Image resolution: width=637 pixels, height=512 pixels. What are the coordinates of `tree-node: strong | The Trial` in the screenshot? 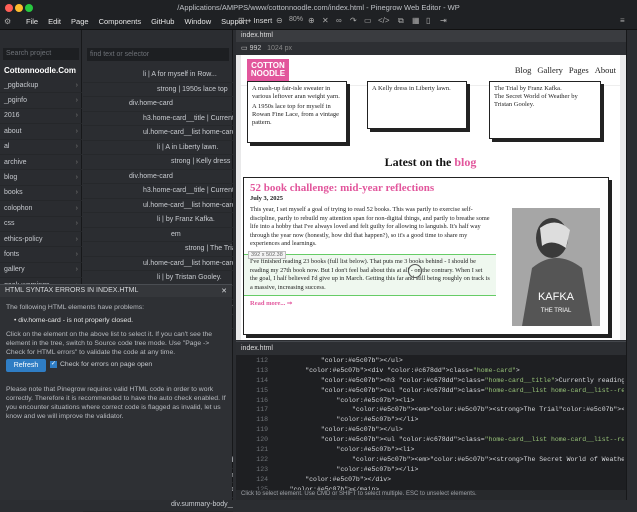 It's located at (158, 249).